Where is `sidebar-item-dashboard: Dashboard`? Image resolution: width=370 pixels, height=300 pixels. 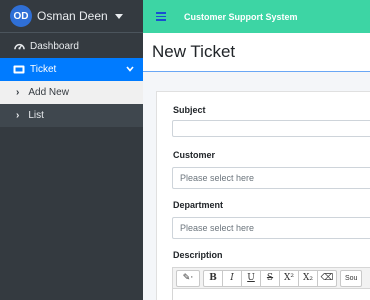 sidebar-item-dashboard: Dashboard is located at coordinates (71, 46).